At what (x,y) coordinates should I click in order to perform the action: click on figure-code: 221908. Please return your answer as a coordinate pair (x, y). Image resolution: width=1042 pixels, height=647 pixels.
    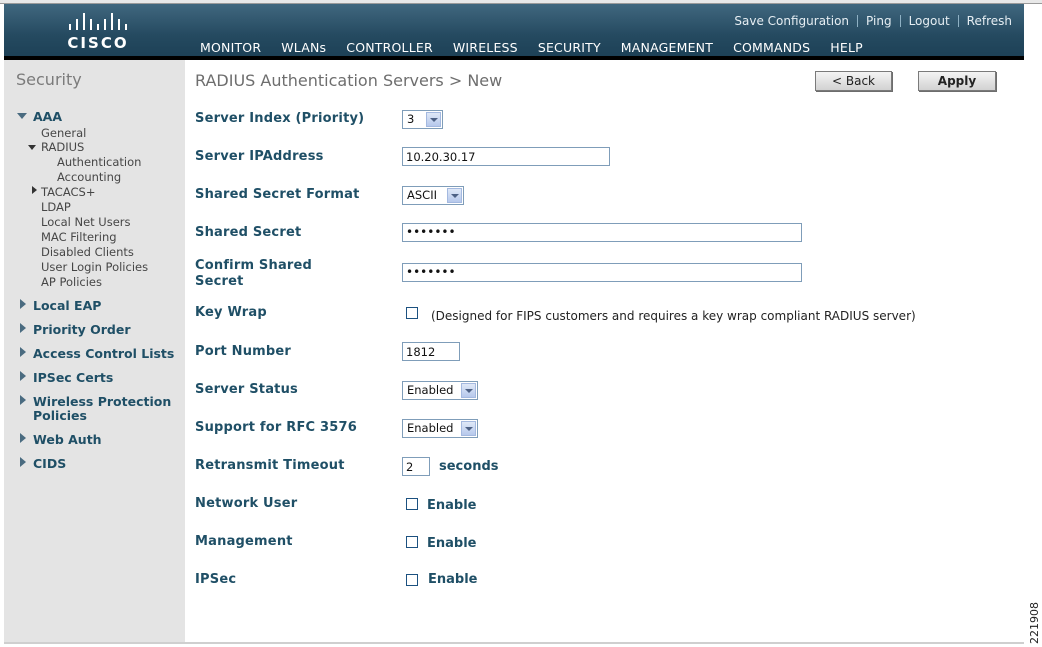
    Looking at the image, I should click on (1034, 622).